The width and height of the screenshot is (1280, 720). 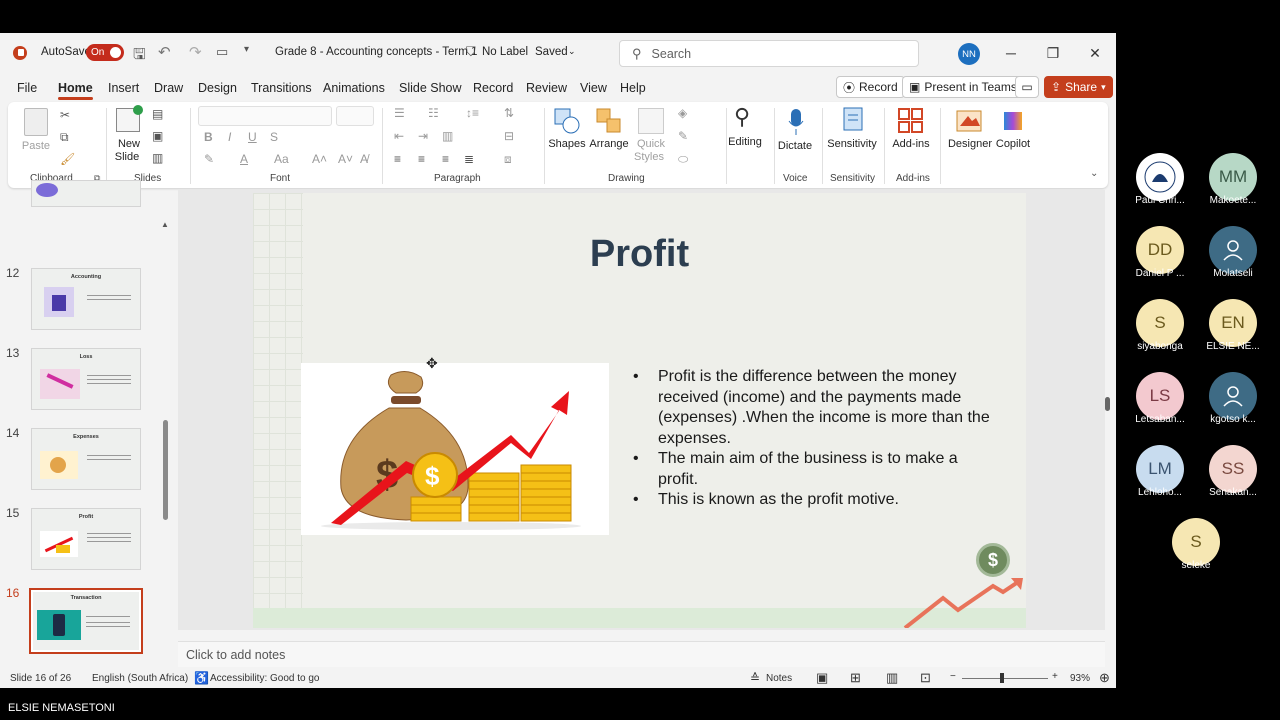 What do you see at coordinates (551, 52) in the screenshot?
I see `saved-status: Saved` at bounding box center [551, 52].